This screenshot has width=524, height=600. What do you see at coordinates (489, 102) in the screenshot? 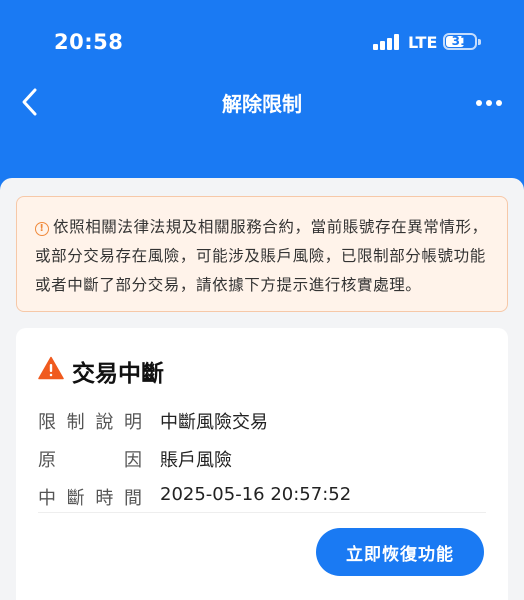
I see `more-dots-icon` at bounding box center [489, 102].